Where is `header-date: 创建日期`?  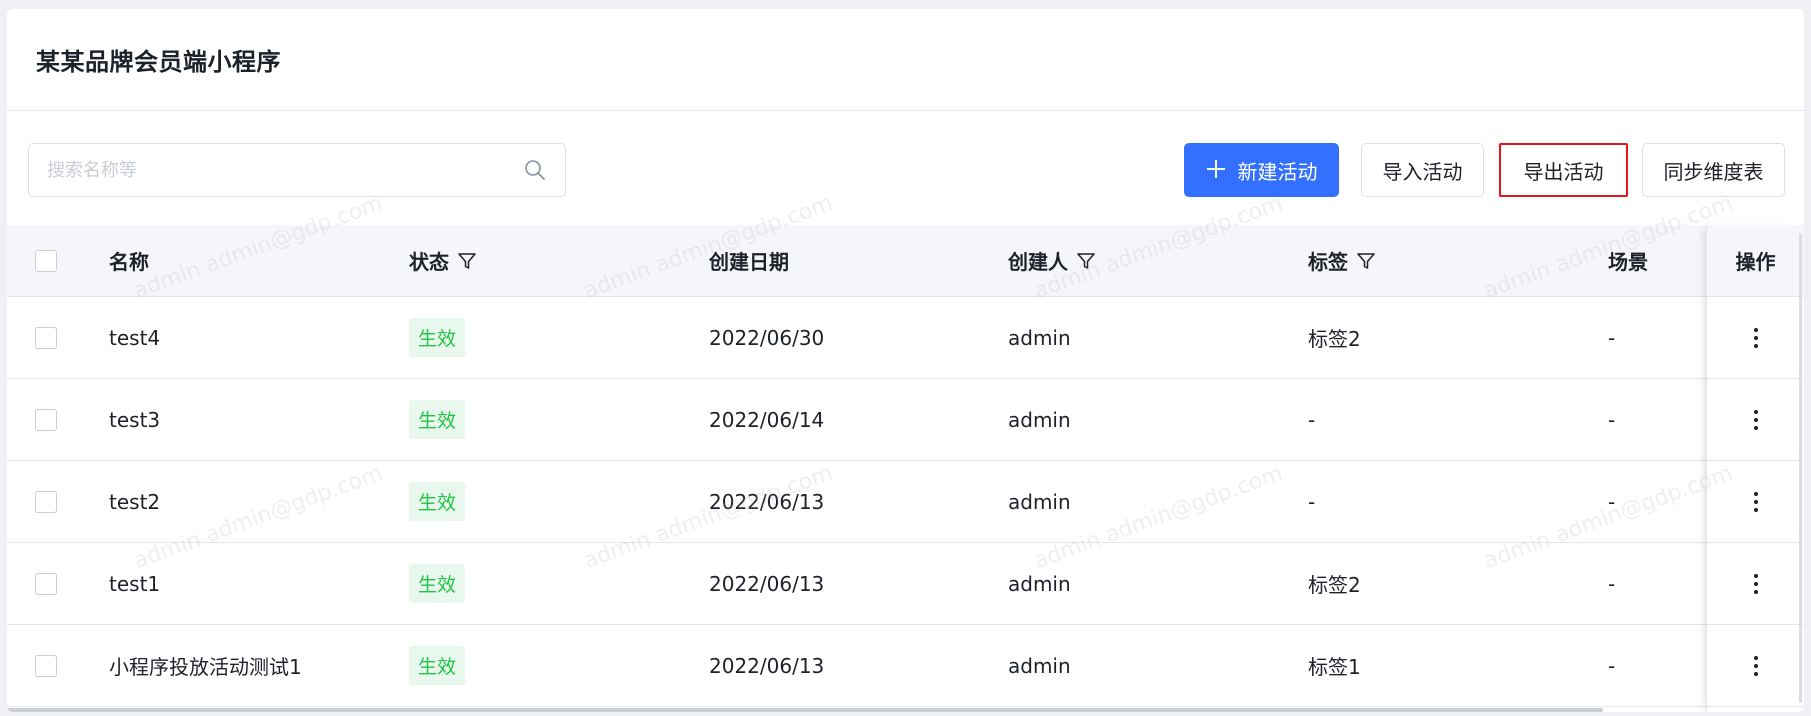 header-date: 创建日期 is located at coordinates (749, 262).